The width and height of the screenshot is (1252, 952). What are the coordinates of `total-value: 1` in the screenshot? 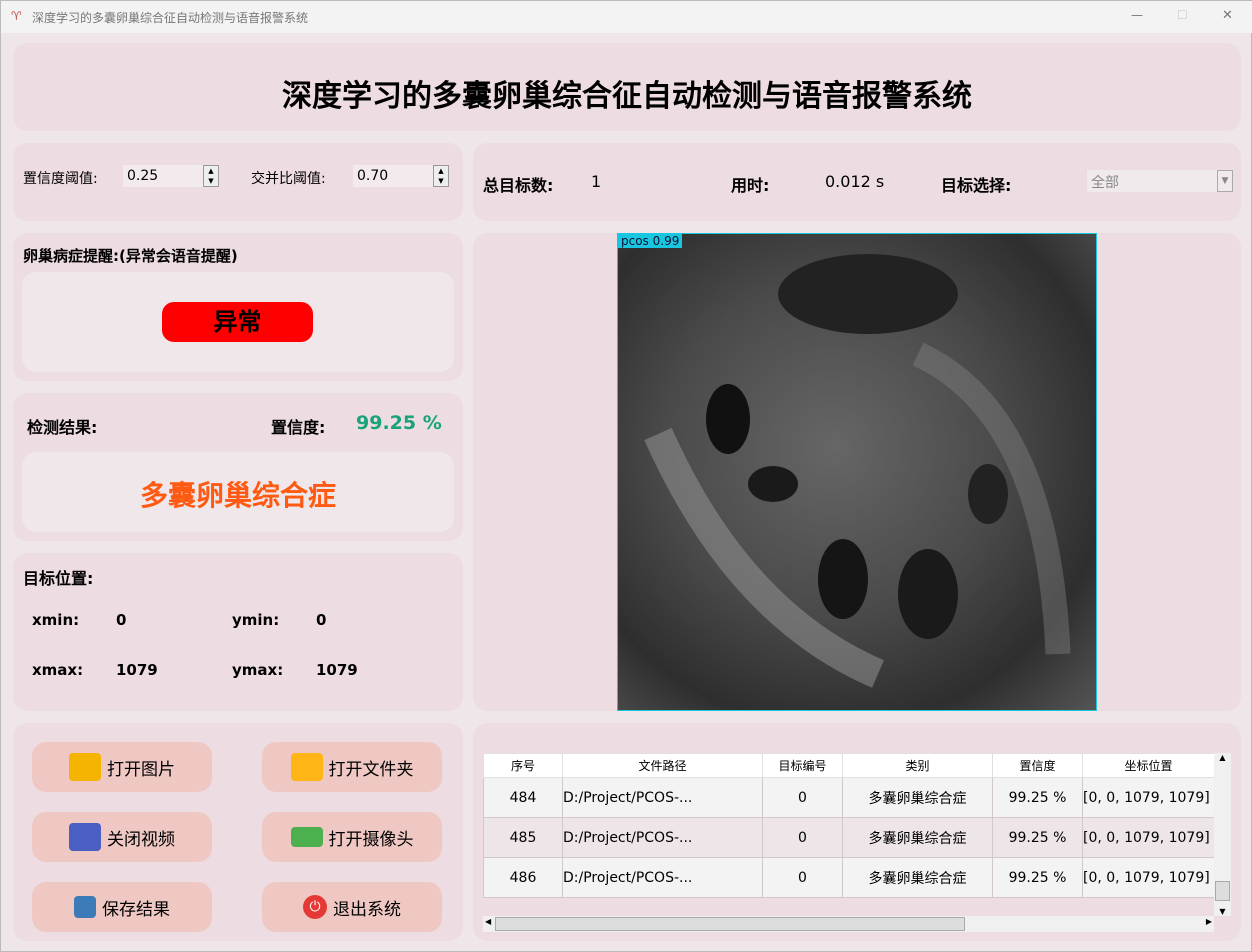 It's located at (596, 181).